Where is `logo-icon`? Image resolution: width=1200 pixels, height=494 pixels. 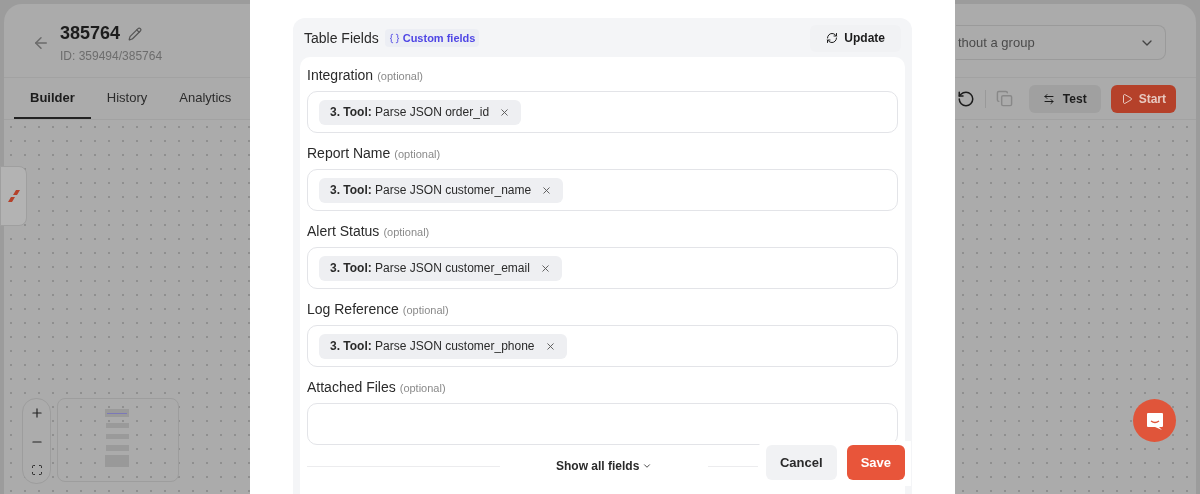
logo-icon is located at coordinates (13, 196).